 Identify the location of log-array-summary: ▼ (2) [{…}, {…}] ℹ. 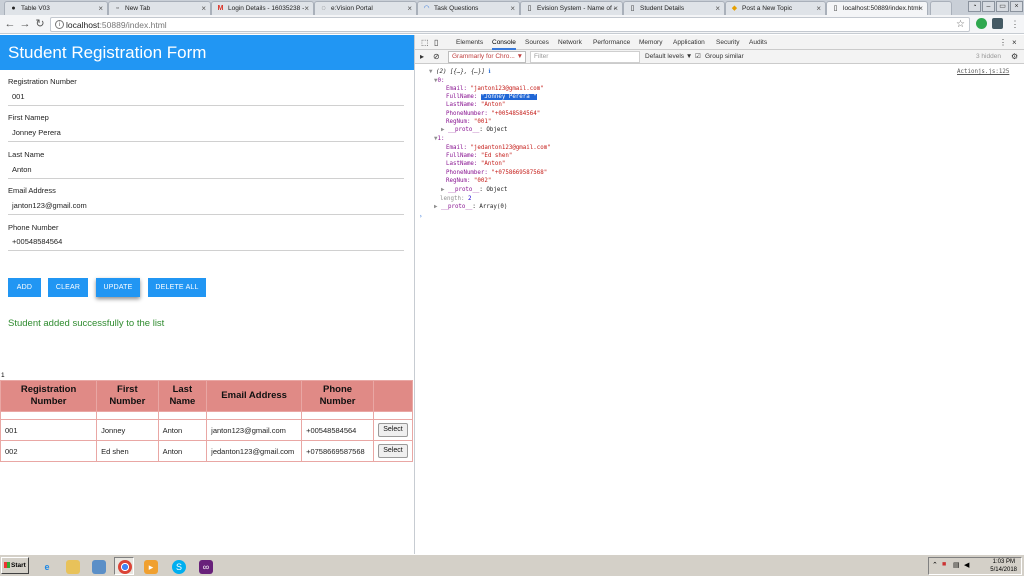
(460, 72).